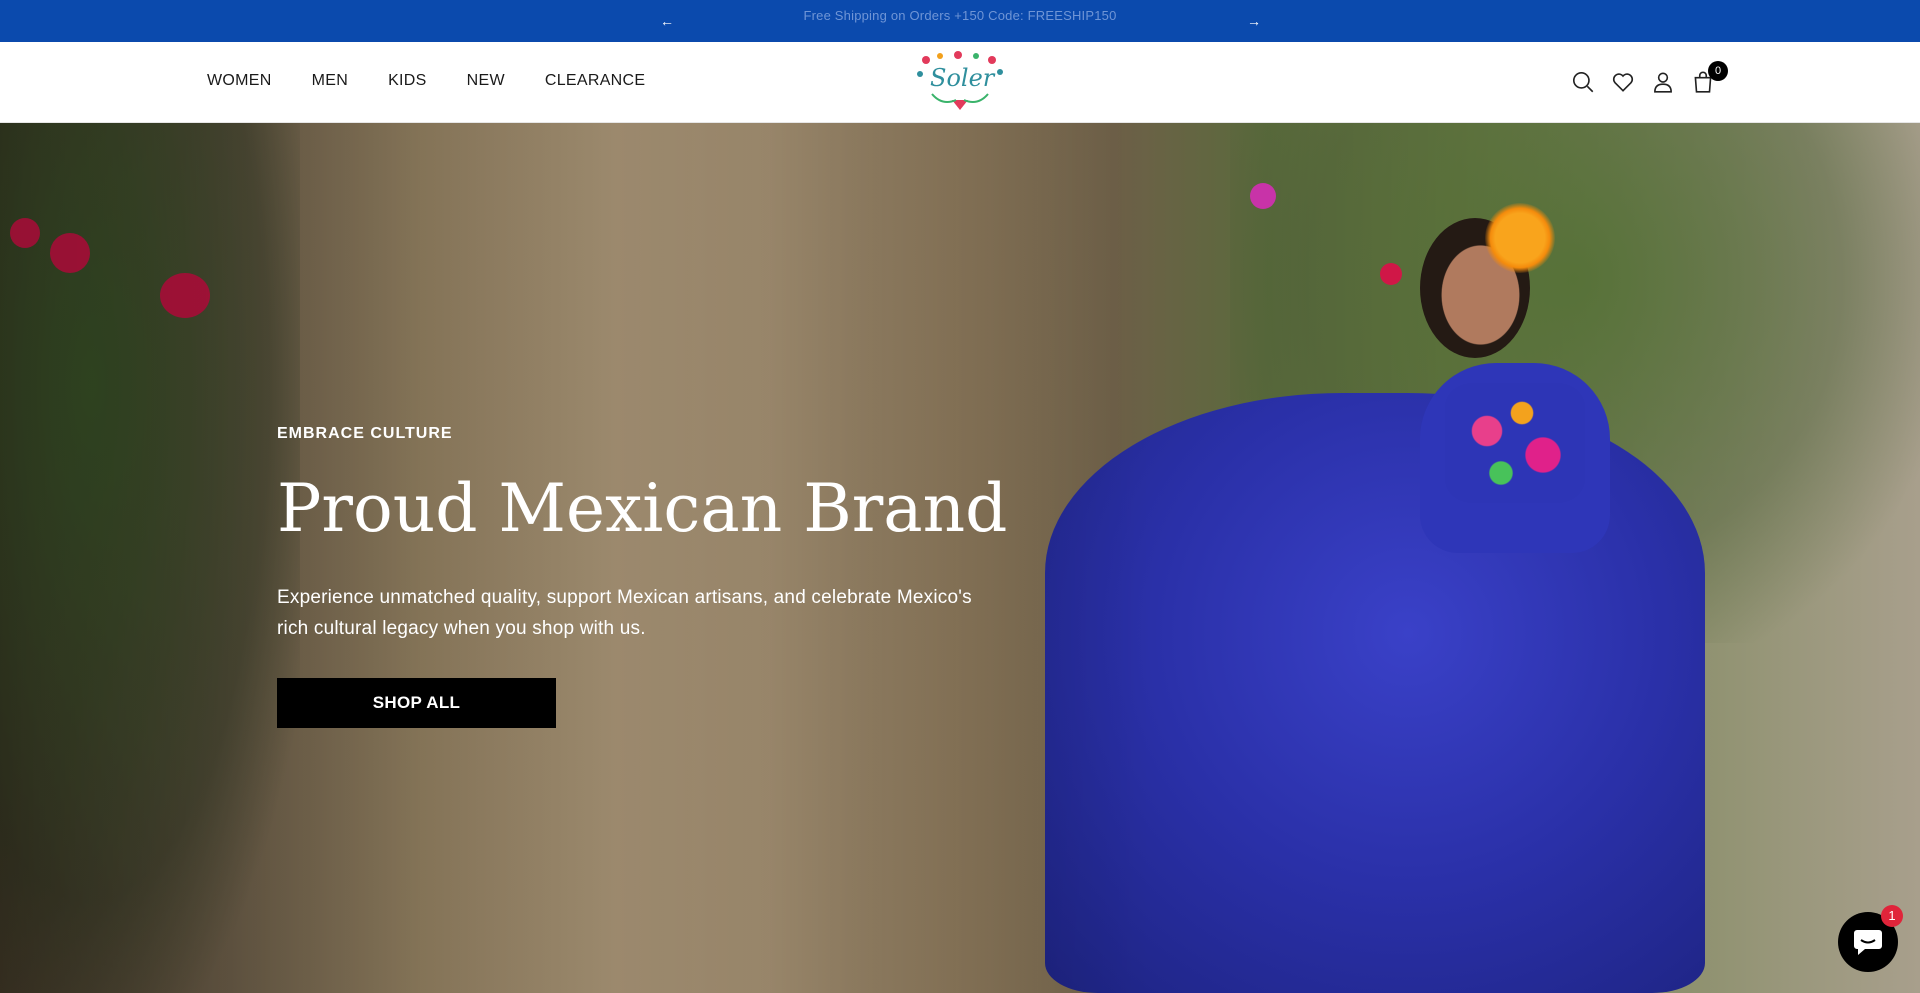 The width and height of the screenshot is (1920, 993). What do you see at coordinates (1868, 942) in the screenshot?
I see `chat-icon` at bounding box center [1868, 942].